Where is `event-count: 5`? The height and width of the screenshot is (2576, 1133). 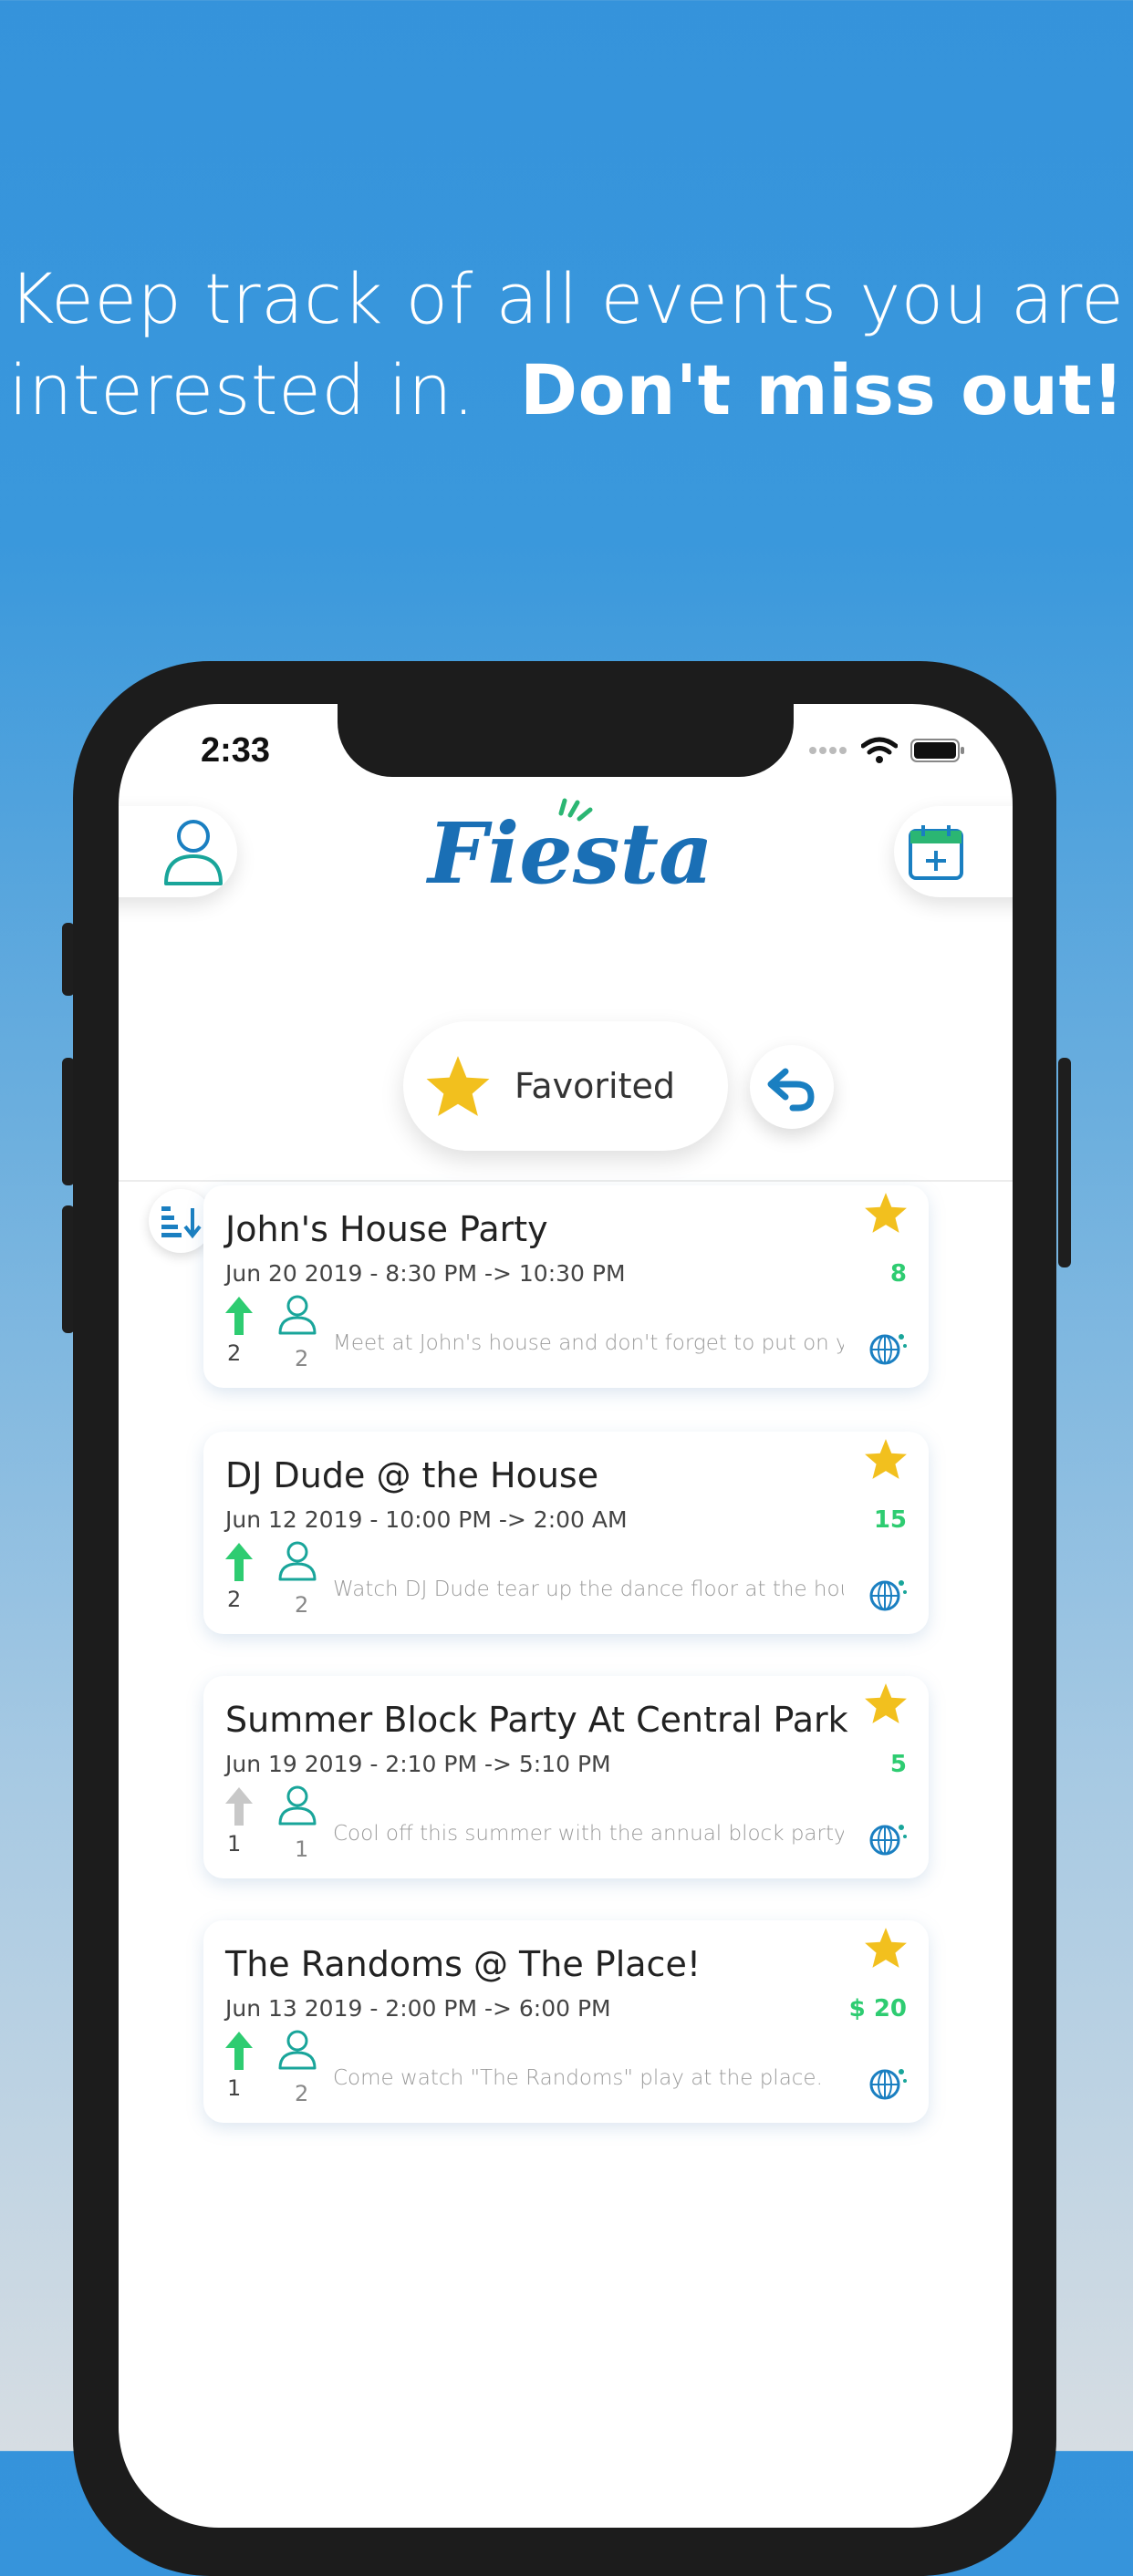
event-count: 5 is located at coordinates (898, 1764).